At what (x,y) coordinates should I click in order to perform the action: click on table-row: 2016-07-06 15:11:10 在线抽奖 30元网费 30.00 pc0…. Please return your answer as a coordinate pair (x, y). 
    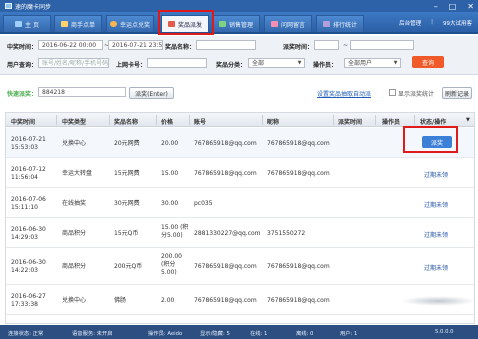
    Looking at the image, I should click on (240, 203).